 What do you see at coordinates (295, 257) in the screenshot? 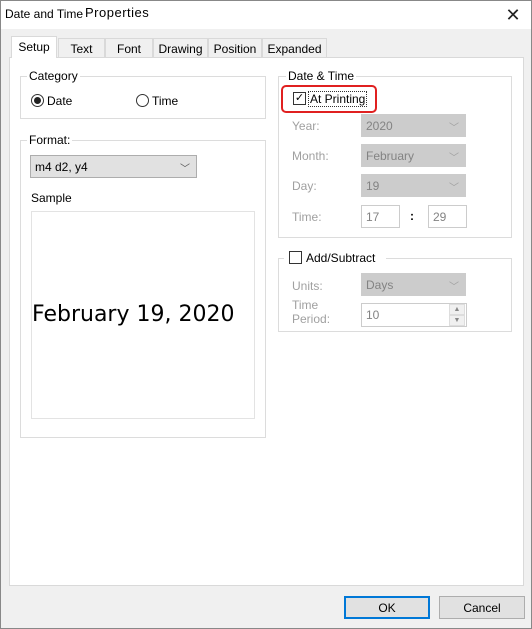
I see `add-subtract-checkbox` at bounding box center [295, 257].